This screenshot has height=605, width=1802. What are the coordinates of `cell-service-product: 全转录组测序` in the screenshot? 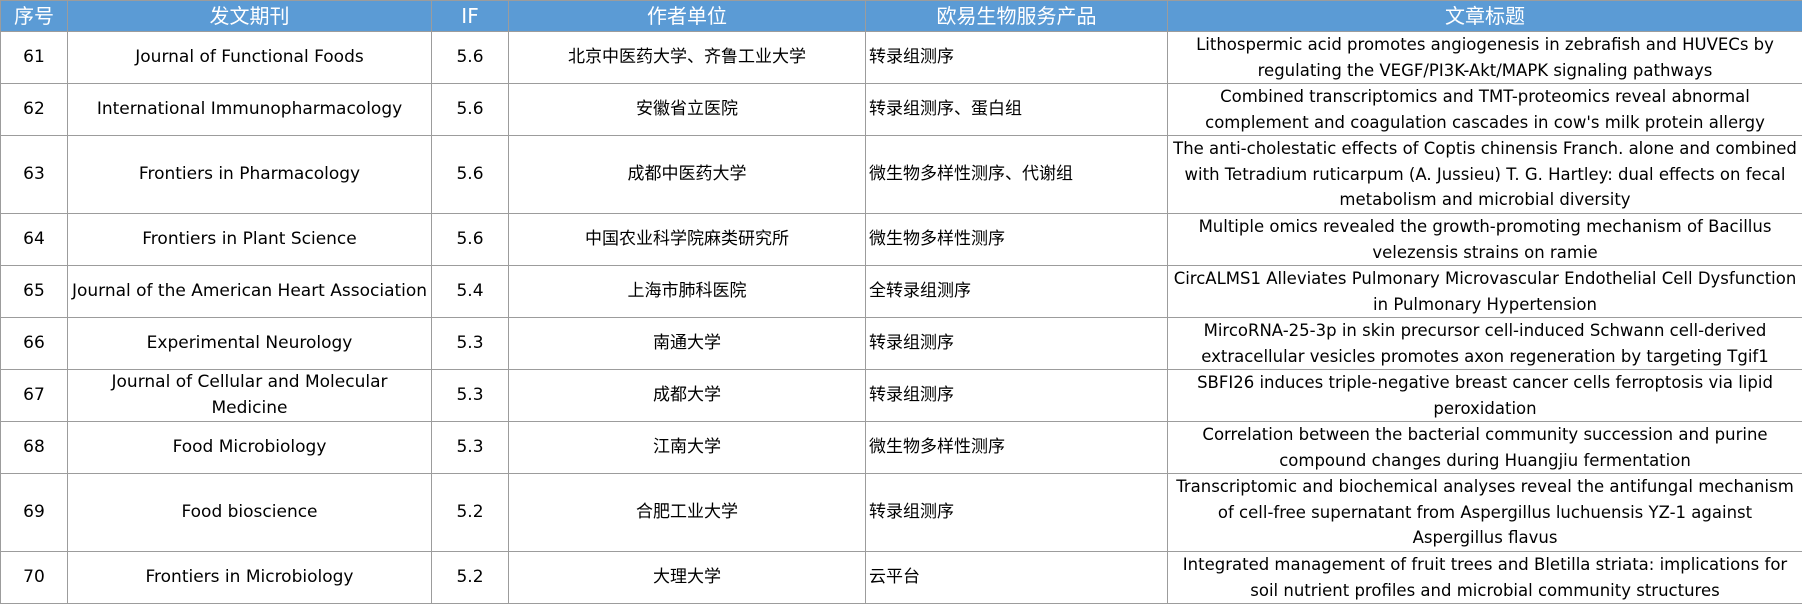 It's located at (1016, 291).